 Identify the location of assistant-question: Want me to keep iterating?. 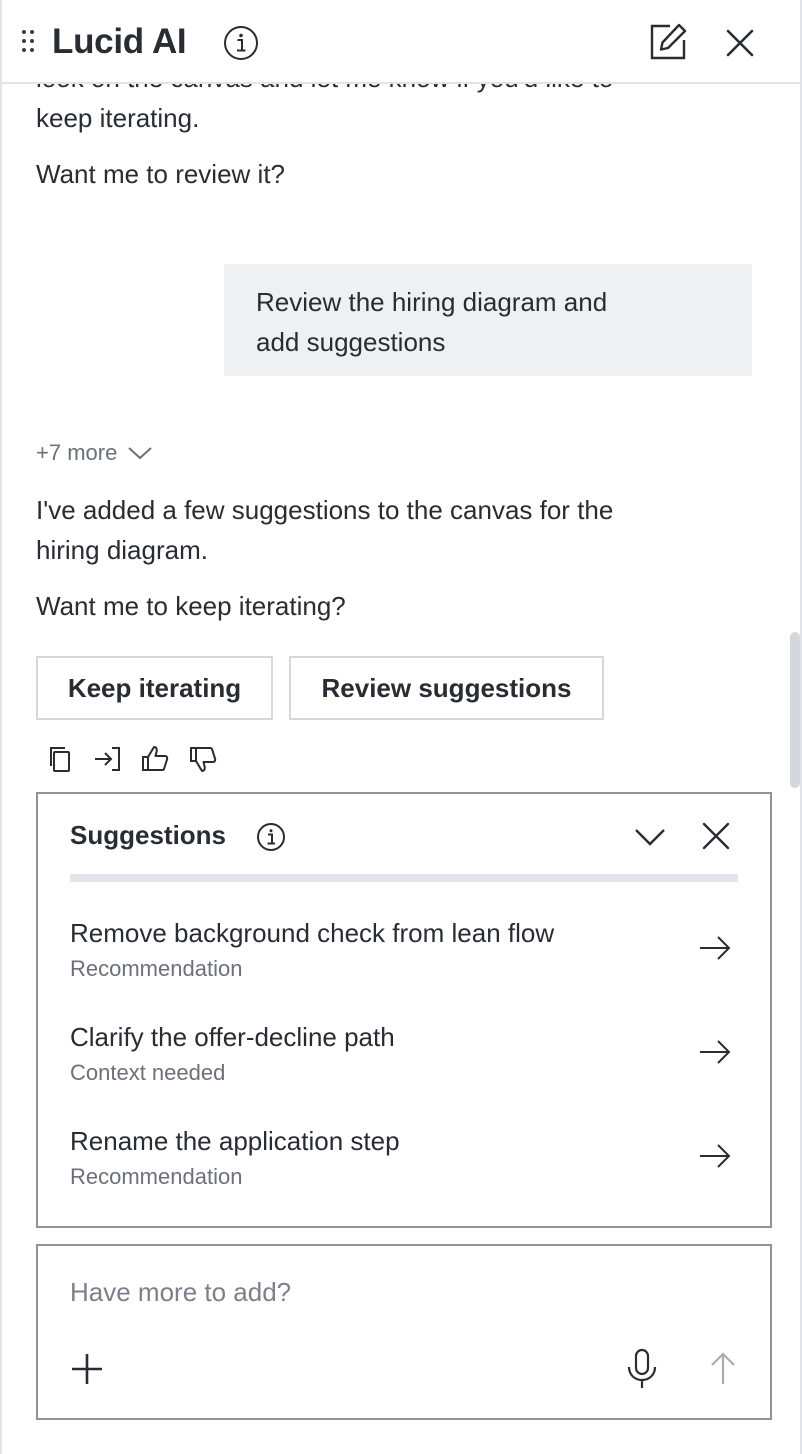
(191, 606).